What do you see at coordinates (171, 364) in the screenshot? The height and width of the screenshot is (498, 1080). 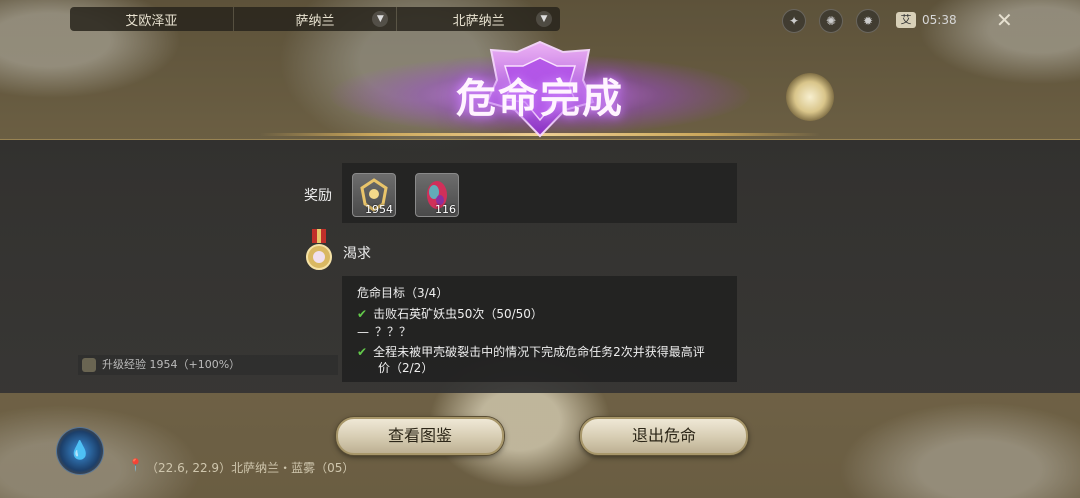 I see `upgrade-exp-text: 升级经验 1954（+100%）` at bounding box center [171, 364].